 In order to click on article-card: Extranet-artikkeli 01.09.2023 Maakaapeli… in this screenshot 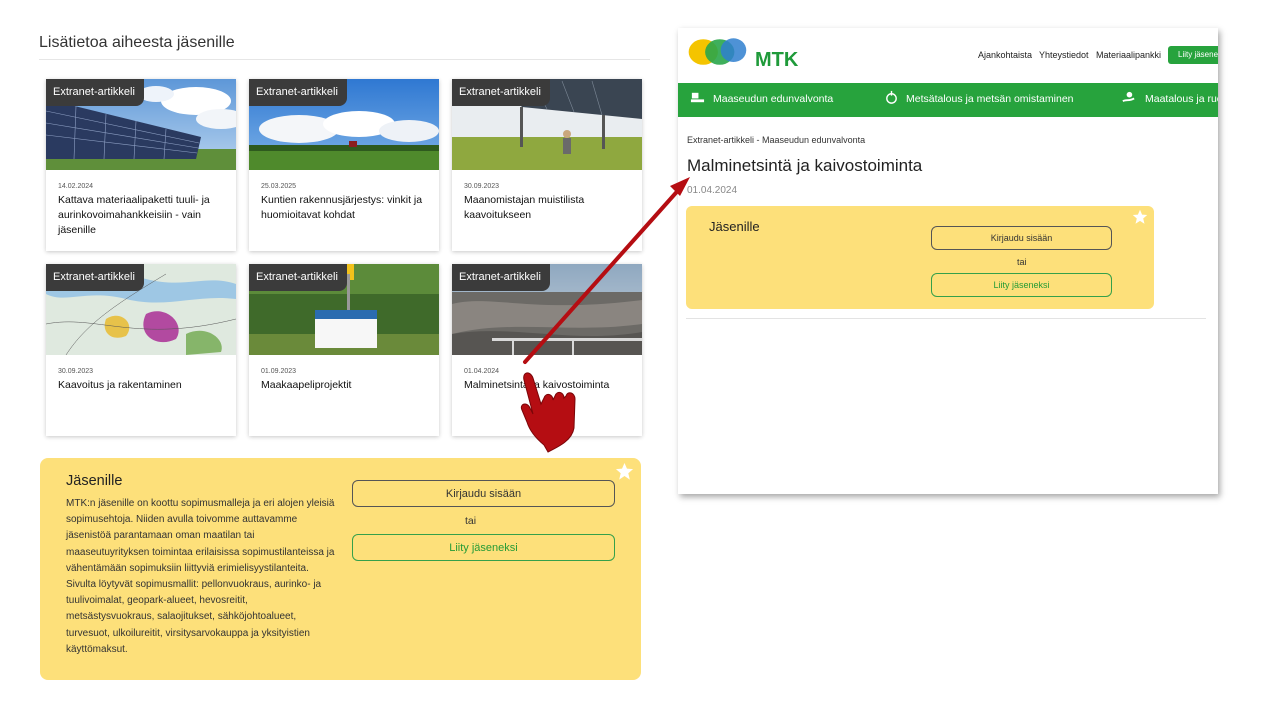, I will do `click(344, 350)`.